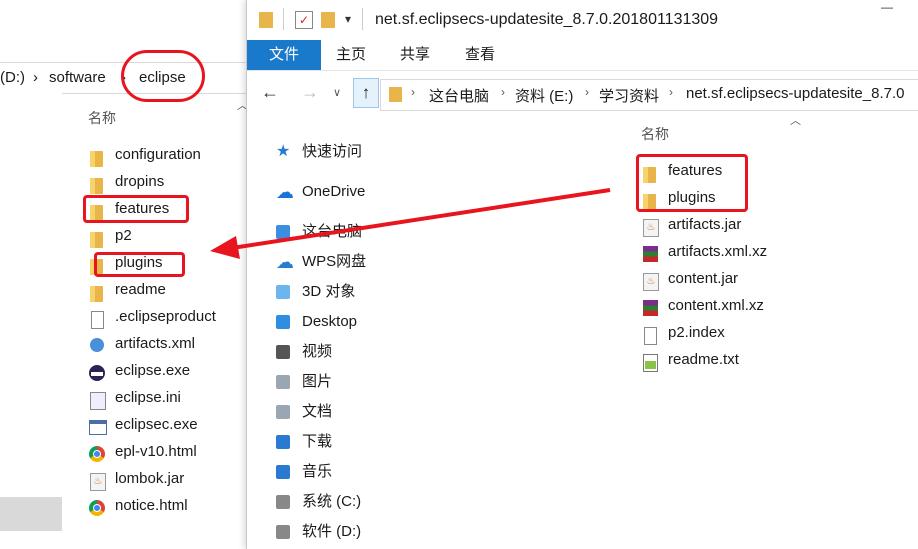 This screenshot has height=549, width=918. Describe the element at coordinates (225, 247) in the screenshot. I see `arrow-head-icon` at that location.